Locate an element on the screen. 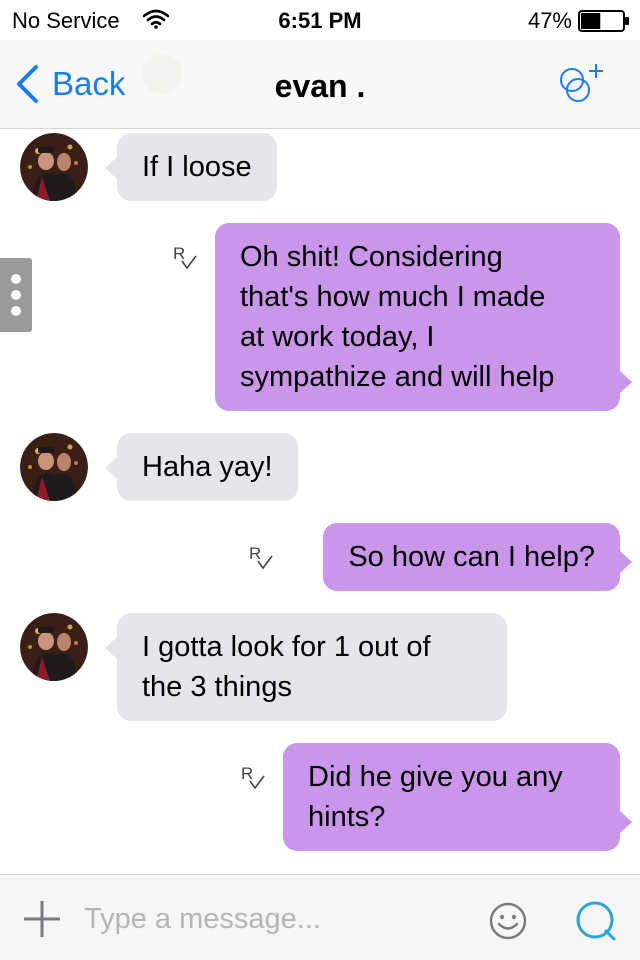  message-composer is located at coordinates (320, 917).